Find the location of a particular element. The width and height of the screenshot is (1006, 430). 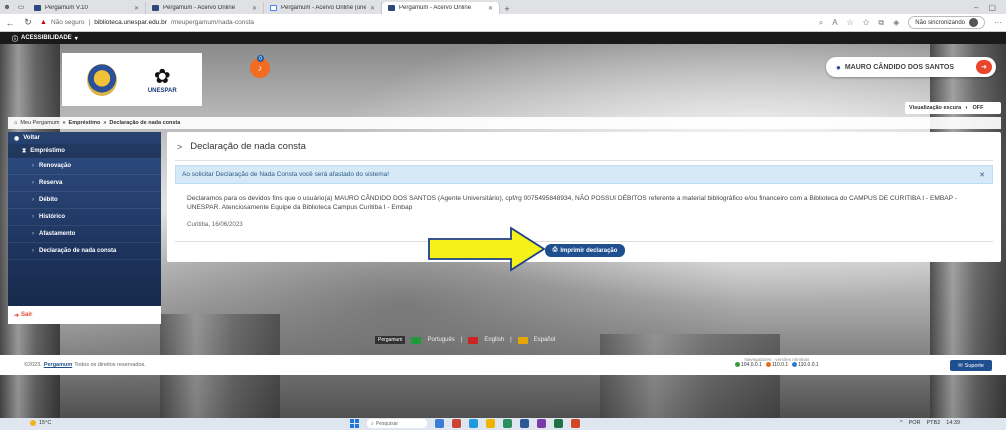

excel-app-icon is located at coordinates (558, 423).